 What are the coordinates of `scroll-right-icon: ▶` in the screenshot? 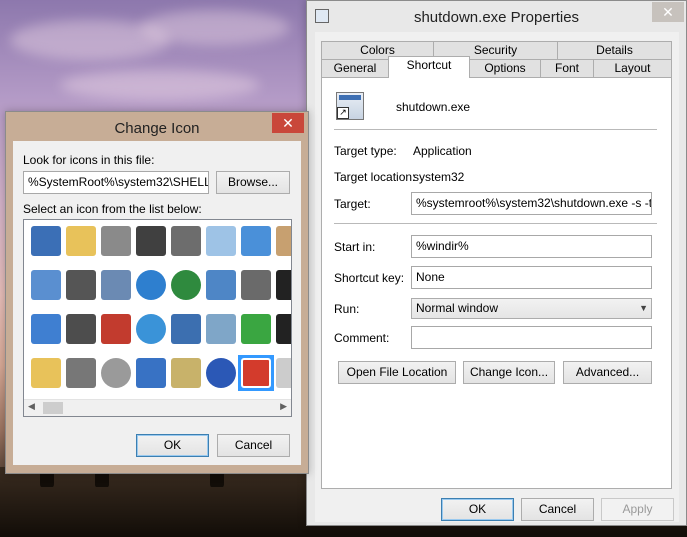 It's located at (283, 406).